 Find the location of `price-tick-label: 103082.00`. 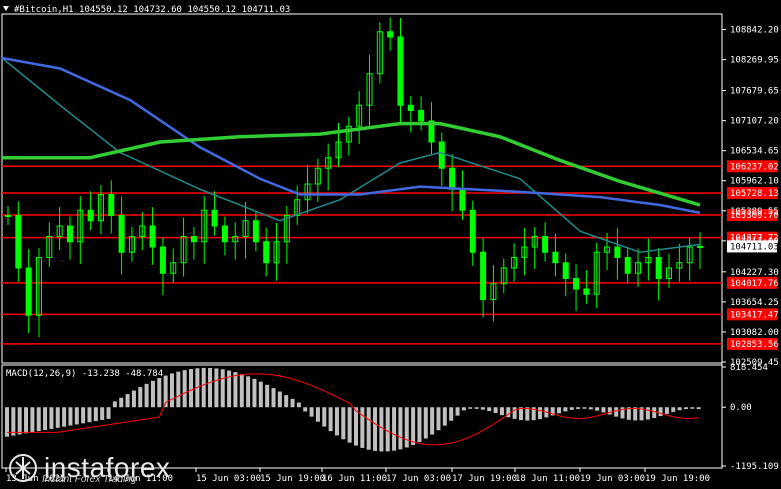

price-tick-label: 103082.00 is located at coordinates (754, 333).